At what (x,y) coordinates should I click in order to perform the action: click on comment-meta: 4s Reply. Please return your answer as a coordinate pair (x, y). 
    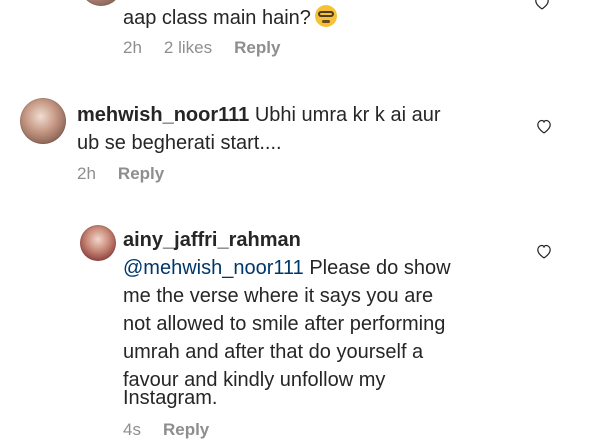
    Looking at the image, I should click on (166, 430).